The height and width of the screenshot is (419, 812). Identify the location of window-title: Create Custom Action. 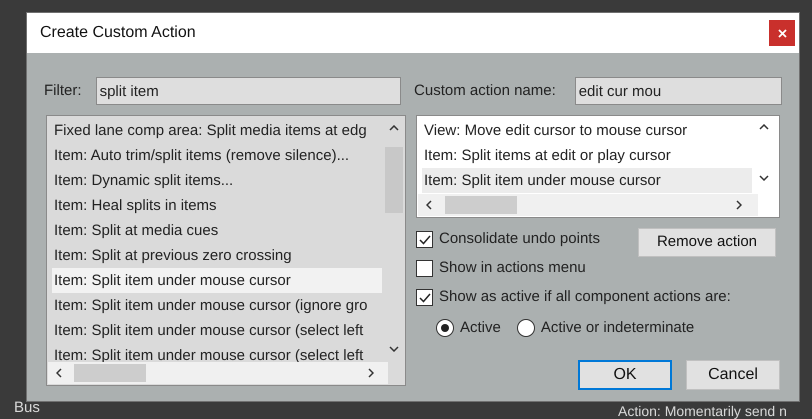
(118, 33).